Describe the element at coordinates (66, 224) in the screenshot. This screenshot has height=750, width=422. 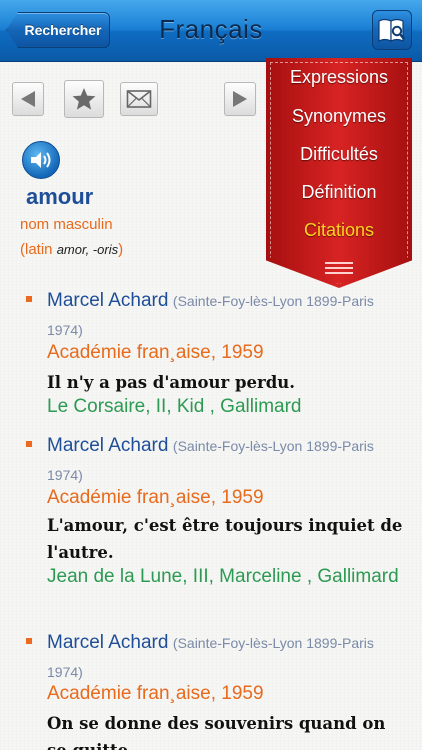
I see `part-of-speech: nom masculin` at that location.